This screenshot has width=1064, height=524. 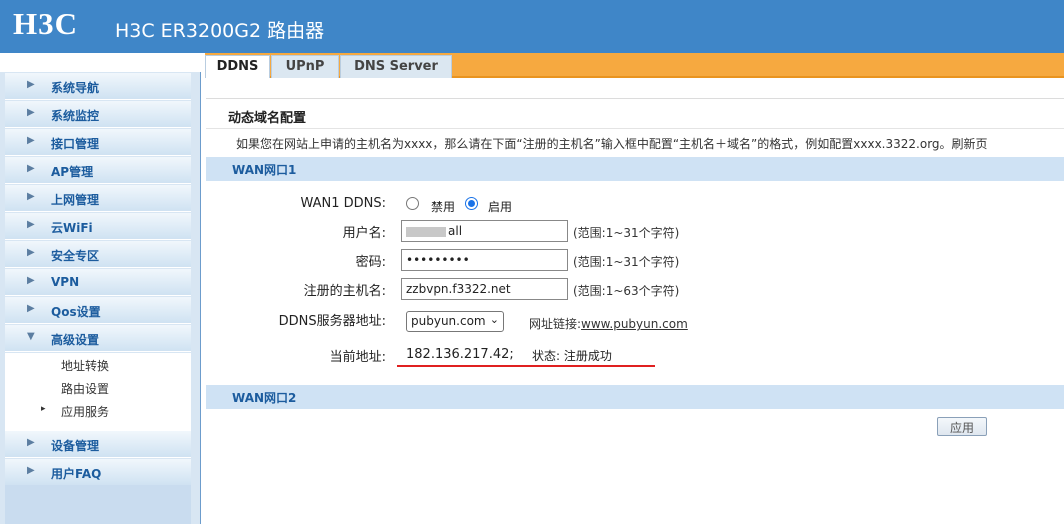 I want to click on sidebar-item-vpn: ▶ VPN, so click(x=98, y=282).